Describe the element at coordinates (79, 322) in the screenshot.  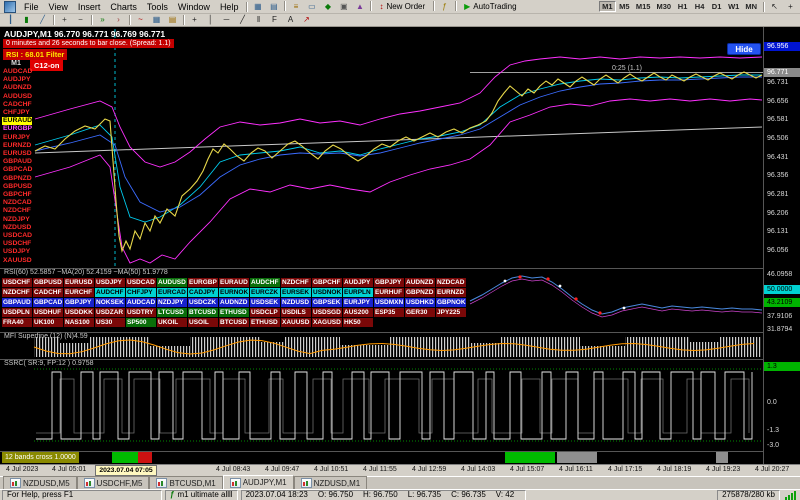
I see `grid-cell-nas100: NAS100` at that location.